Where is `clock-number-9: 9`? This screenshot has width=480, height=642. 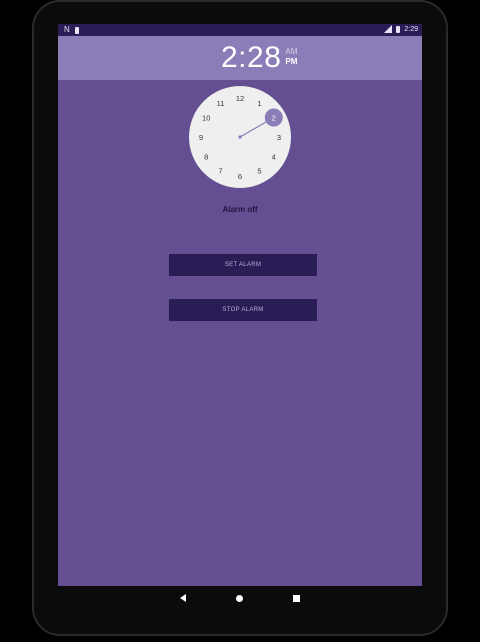 clock-number-9: 9 is located at coordinates (201, 137).